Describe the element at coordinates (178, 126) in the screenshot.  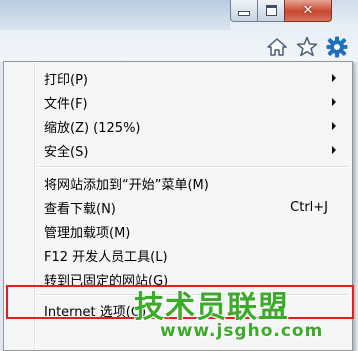
I see `menu-item-zoom: 缩放(Z) (125%)` at that location.